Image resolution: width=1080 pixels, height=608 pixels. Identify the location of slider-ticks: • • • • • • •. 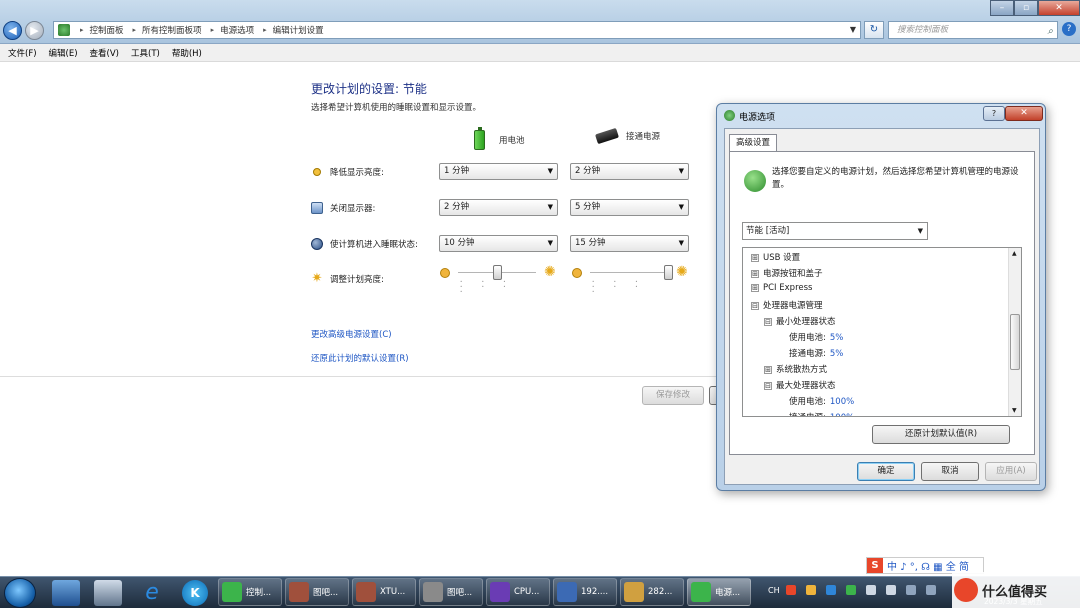
(619, 286).